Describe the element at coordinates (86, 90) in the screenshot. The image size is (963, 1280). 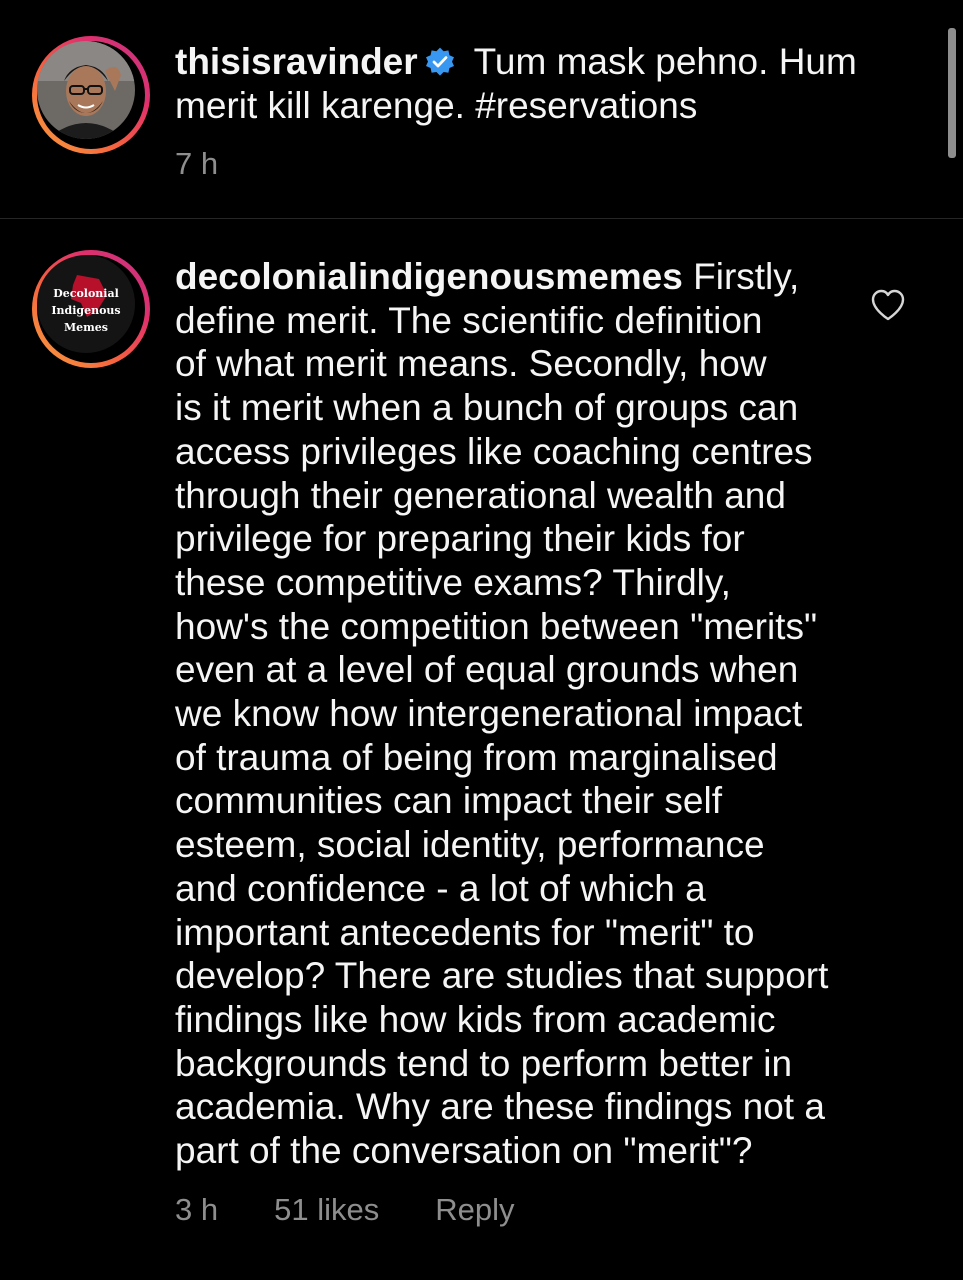
I see `avatar-photo` at that location.